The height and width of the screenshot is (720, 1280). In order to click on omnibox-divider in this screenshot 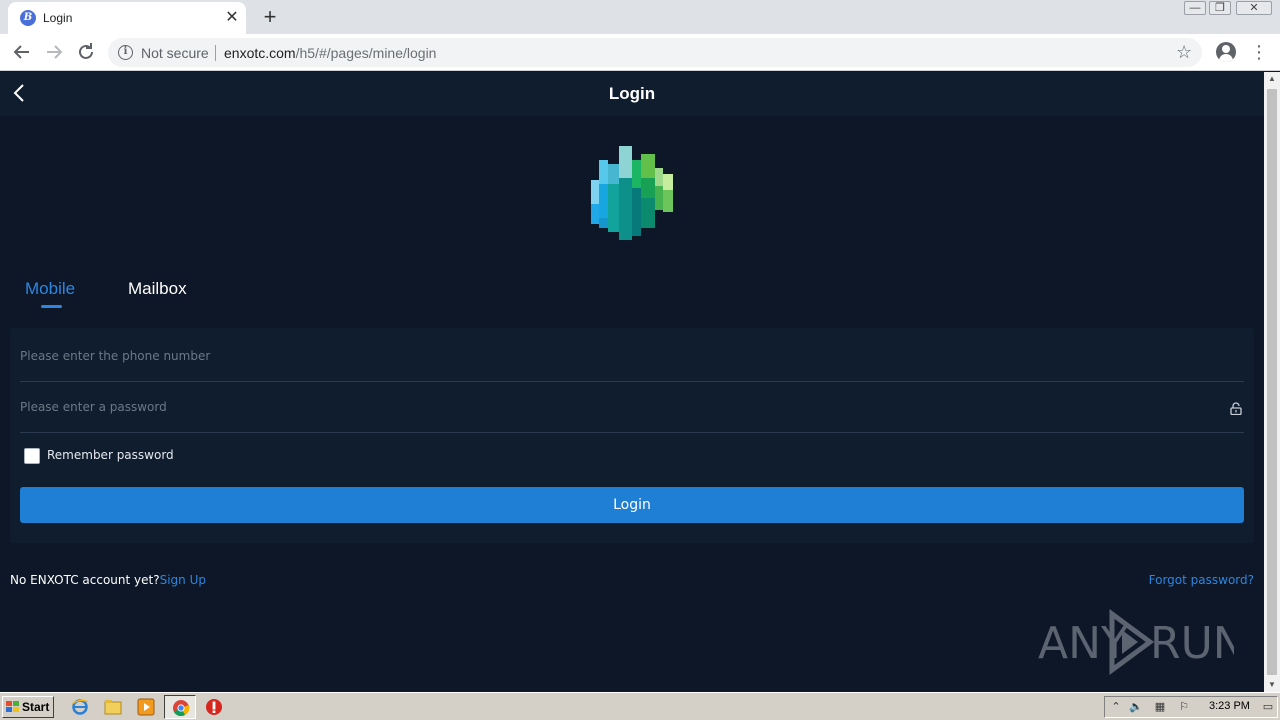, I will do `click(215, 53)`.